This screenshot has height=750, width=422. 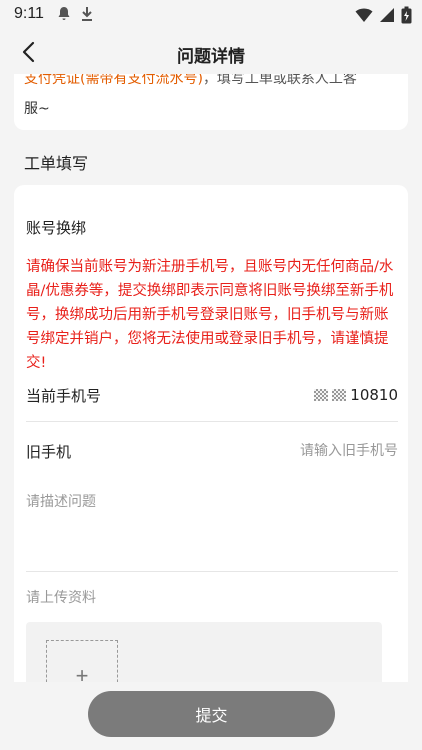 I want to click on current-phone-label: 当前手机号, so click(x=64, y=395).